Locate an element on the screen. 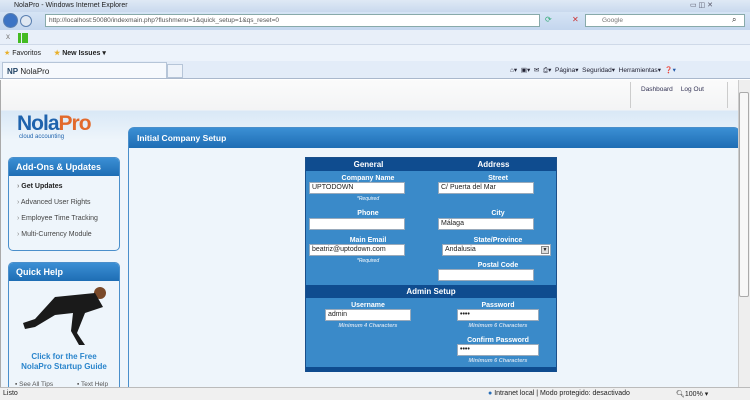 Image resolution: width=750 pixels, height=400 pixels. email-label: Main Email is located at coordinates (368, 240).